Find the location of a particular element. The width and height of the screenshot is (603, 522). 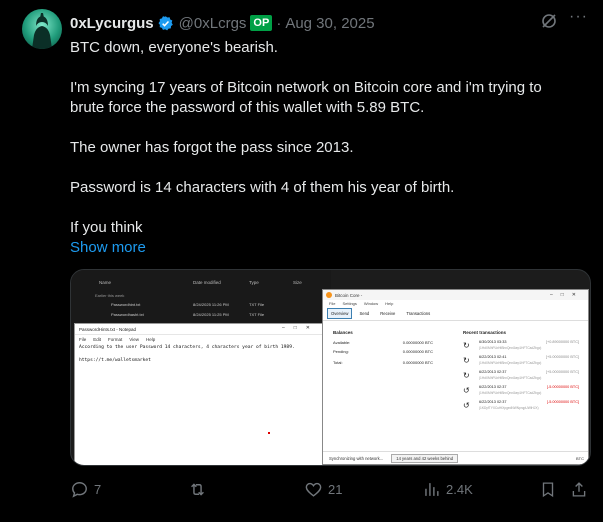

explorer-file-name: Passwordhasht.txt is located at coordinates (127, 314).